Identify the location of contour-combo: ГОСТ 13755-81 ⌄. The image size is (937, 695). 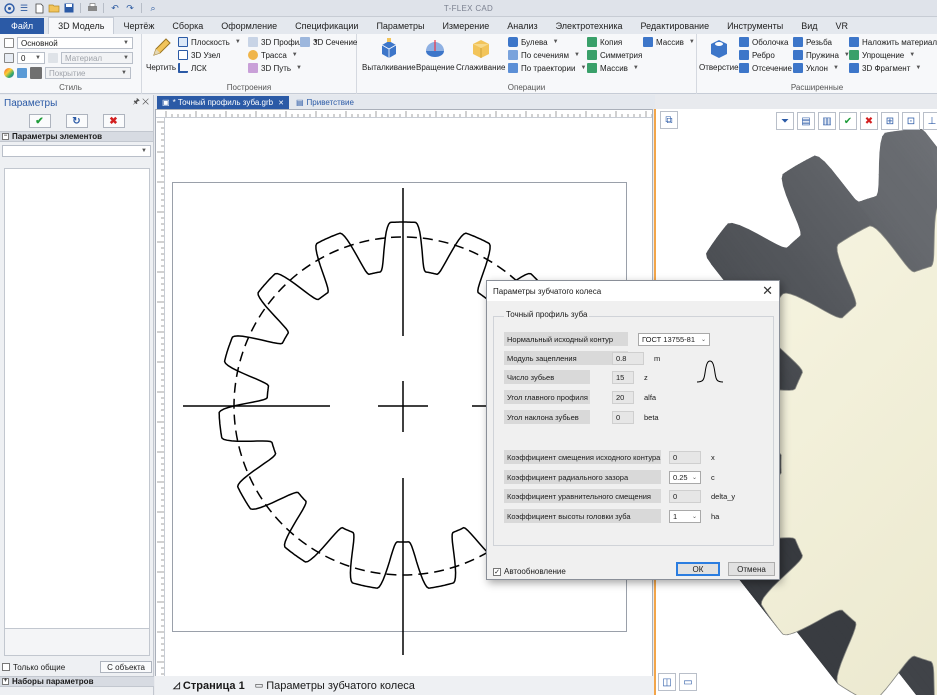
(674, 339).